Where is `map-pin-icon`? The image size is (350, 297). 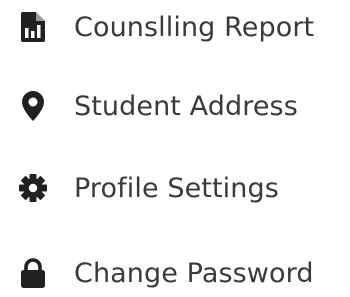 map-pin-icon is located at coordinates (33, 106).